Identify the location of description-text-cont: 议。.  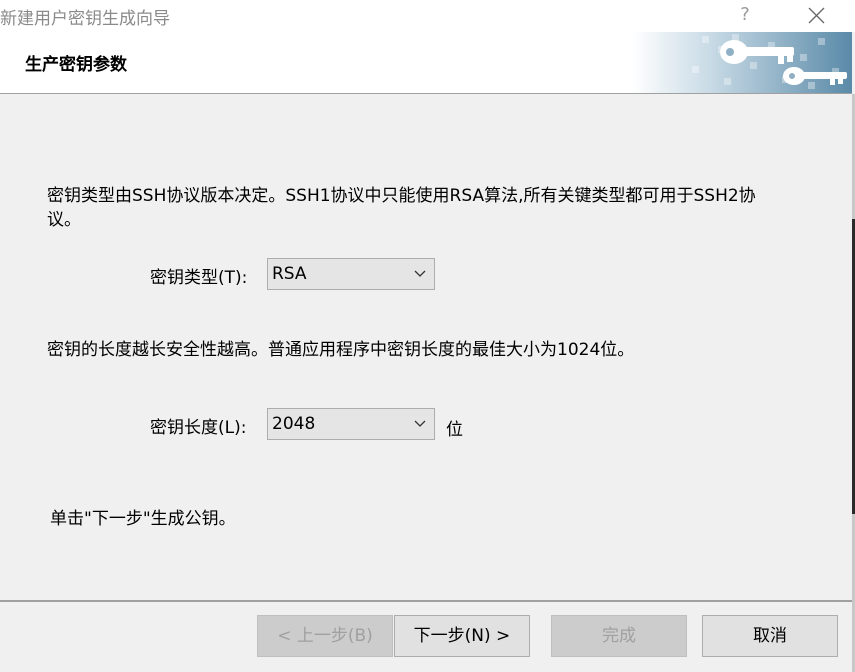
(64, 220).